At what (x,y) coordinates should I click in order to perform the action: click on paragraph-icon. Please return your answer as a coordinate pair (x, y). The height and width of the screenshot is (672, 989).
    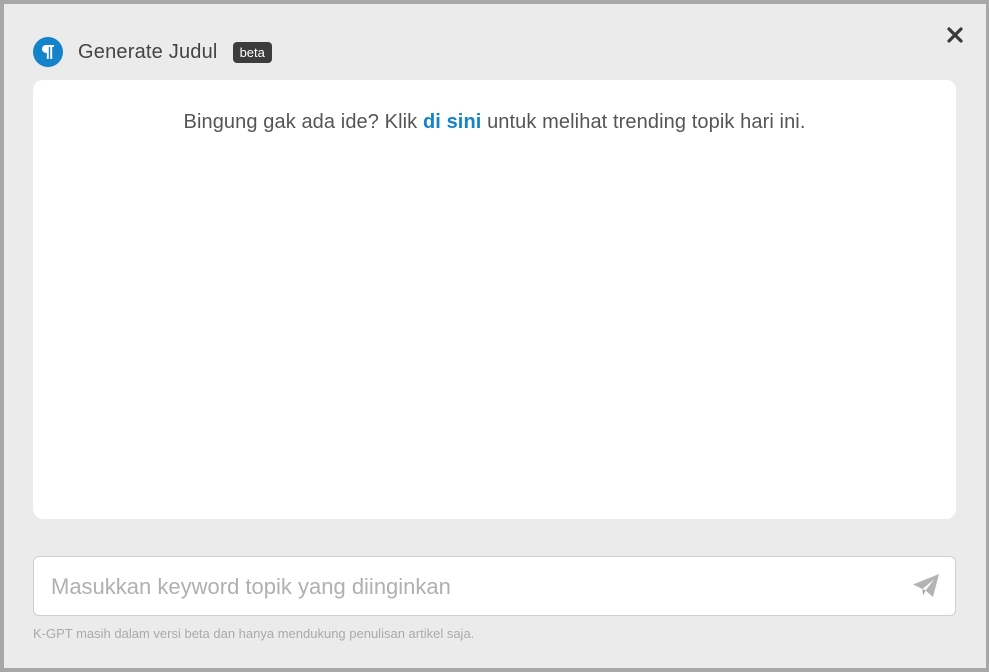
    Looking at the image, I should click on (48, 52).